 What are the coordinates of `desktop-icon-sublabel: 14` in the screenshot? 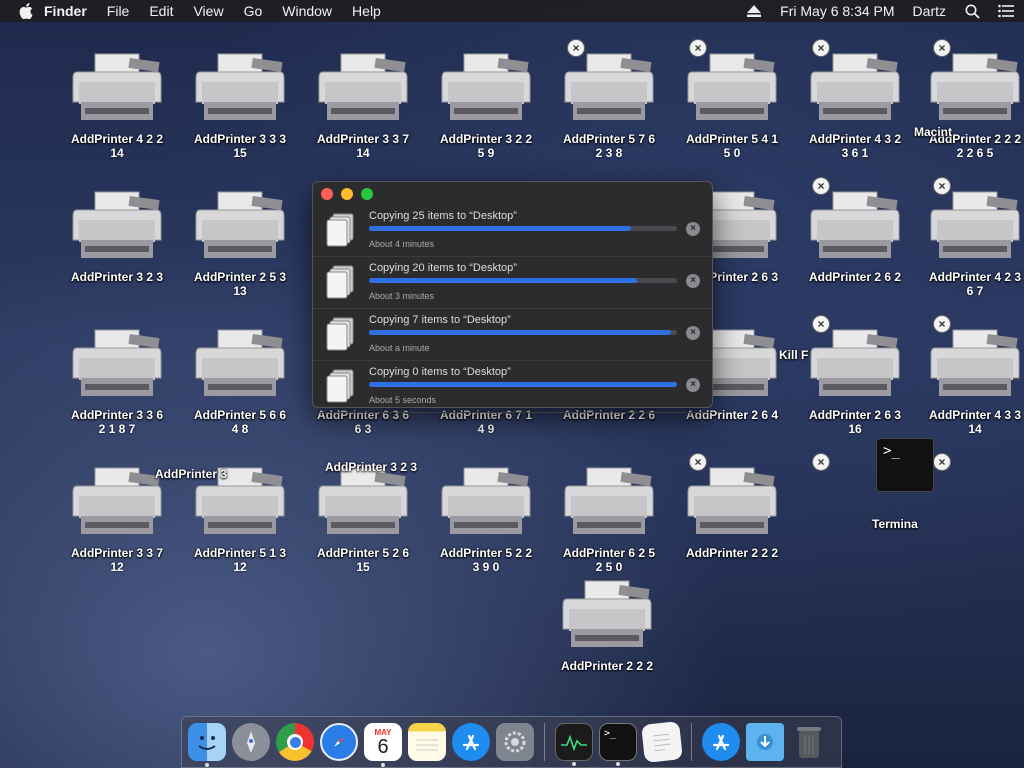 It's located at (363, 153).